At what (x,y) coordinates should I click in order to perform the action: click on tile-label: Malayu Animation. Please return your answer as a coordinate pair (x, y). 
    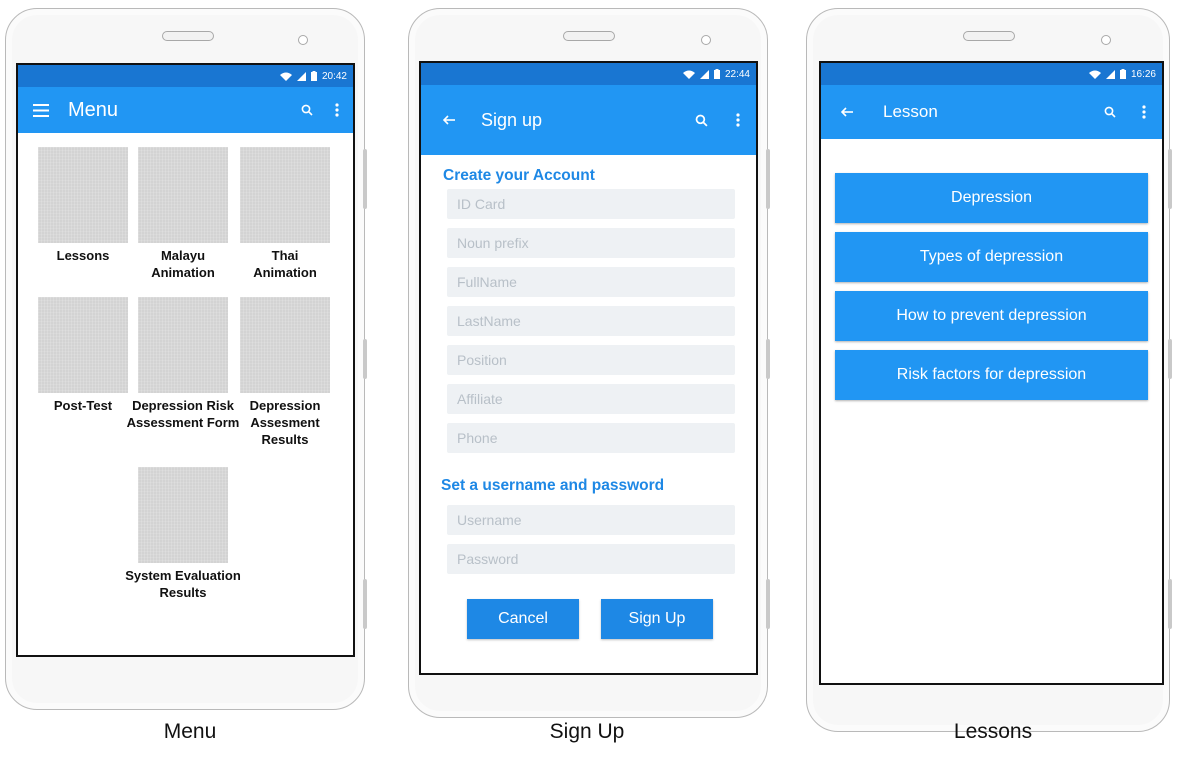
    Looking at the image, I should click on (183, 264).